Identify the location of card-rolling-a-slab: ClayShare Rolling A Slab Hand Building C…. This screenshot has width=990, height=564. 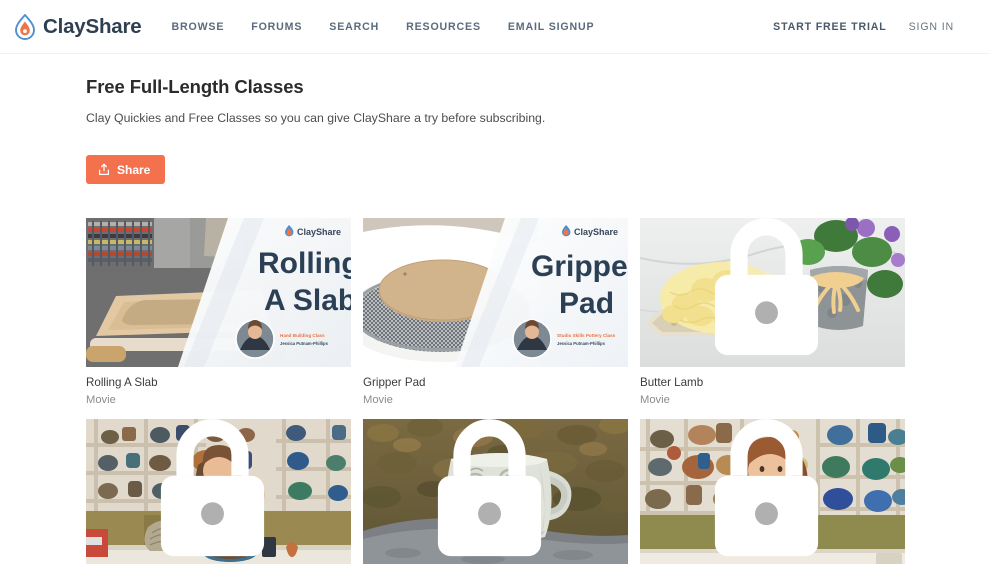
(218, 312).